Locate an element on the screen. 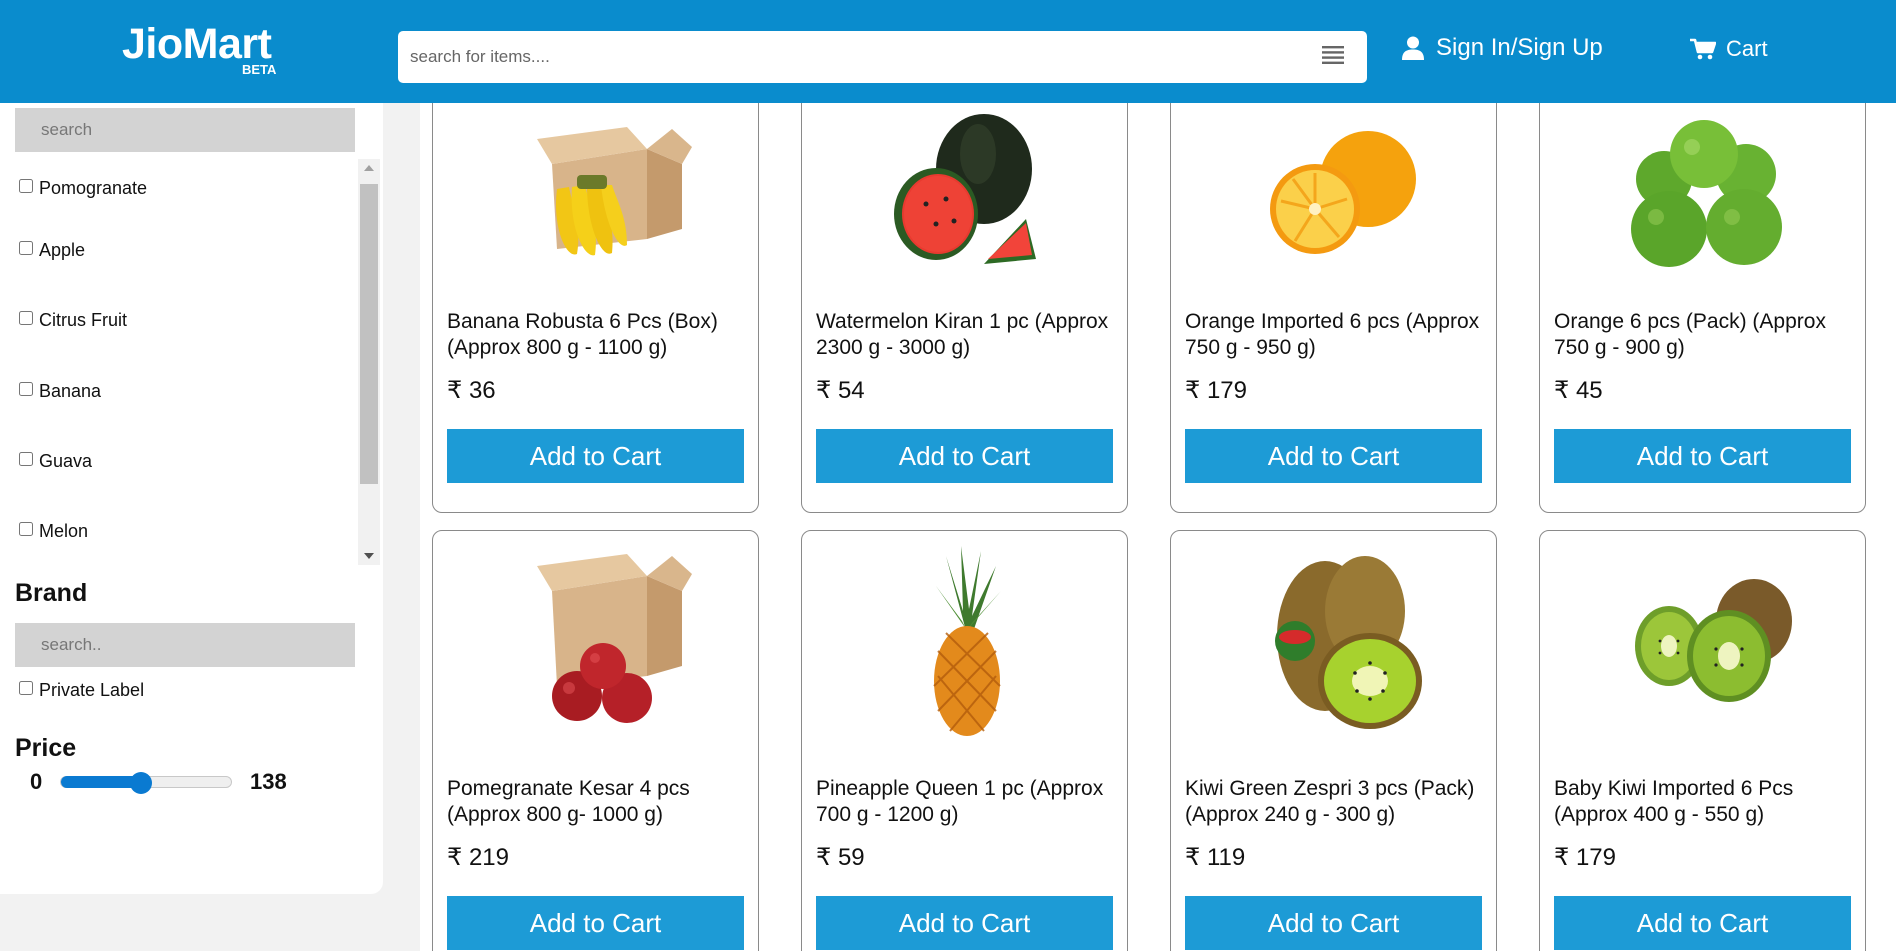  category-label: Citrus Fruit is located at coordinates (83, 320).